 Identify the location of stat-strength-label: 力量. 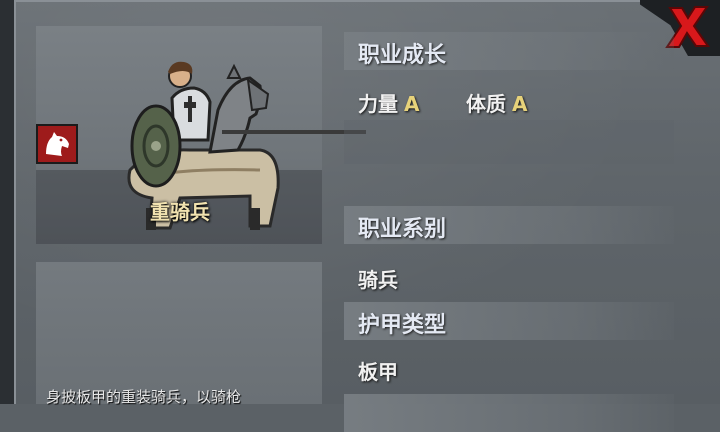
(378, 104).